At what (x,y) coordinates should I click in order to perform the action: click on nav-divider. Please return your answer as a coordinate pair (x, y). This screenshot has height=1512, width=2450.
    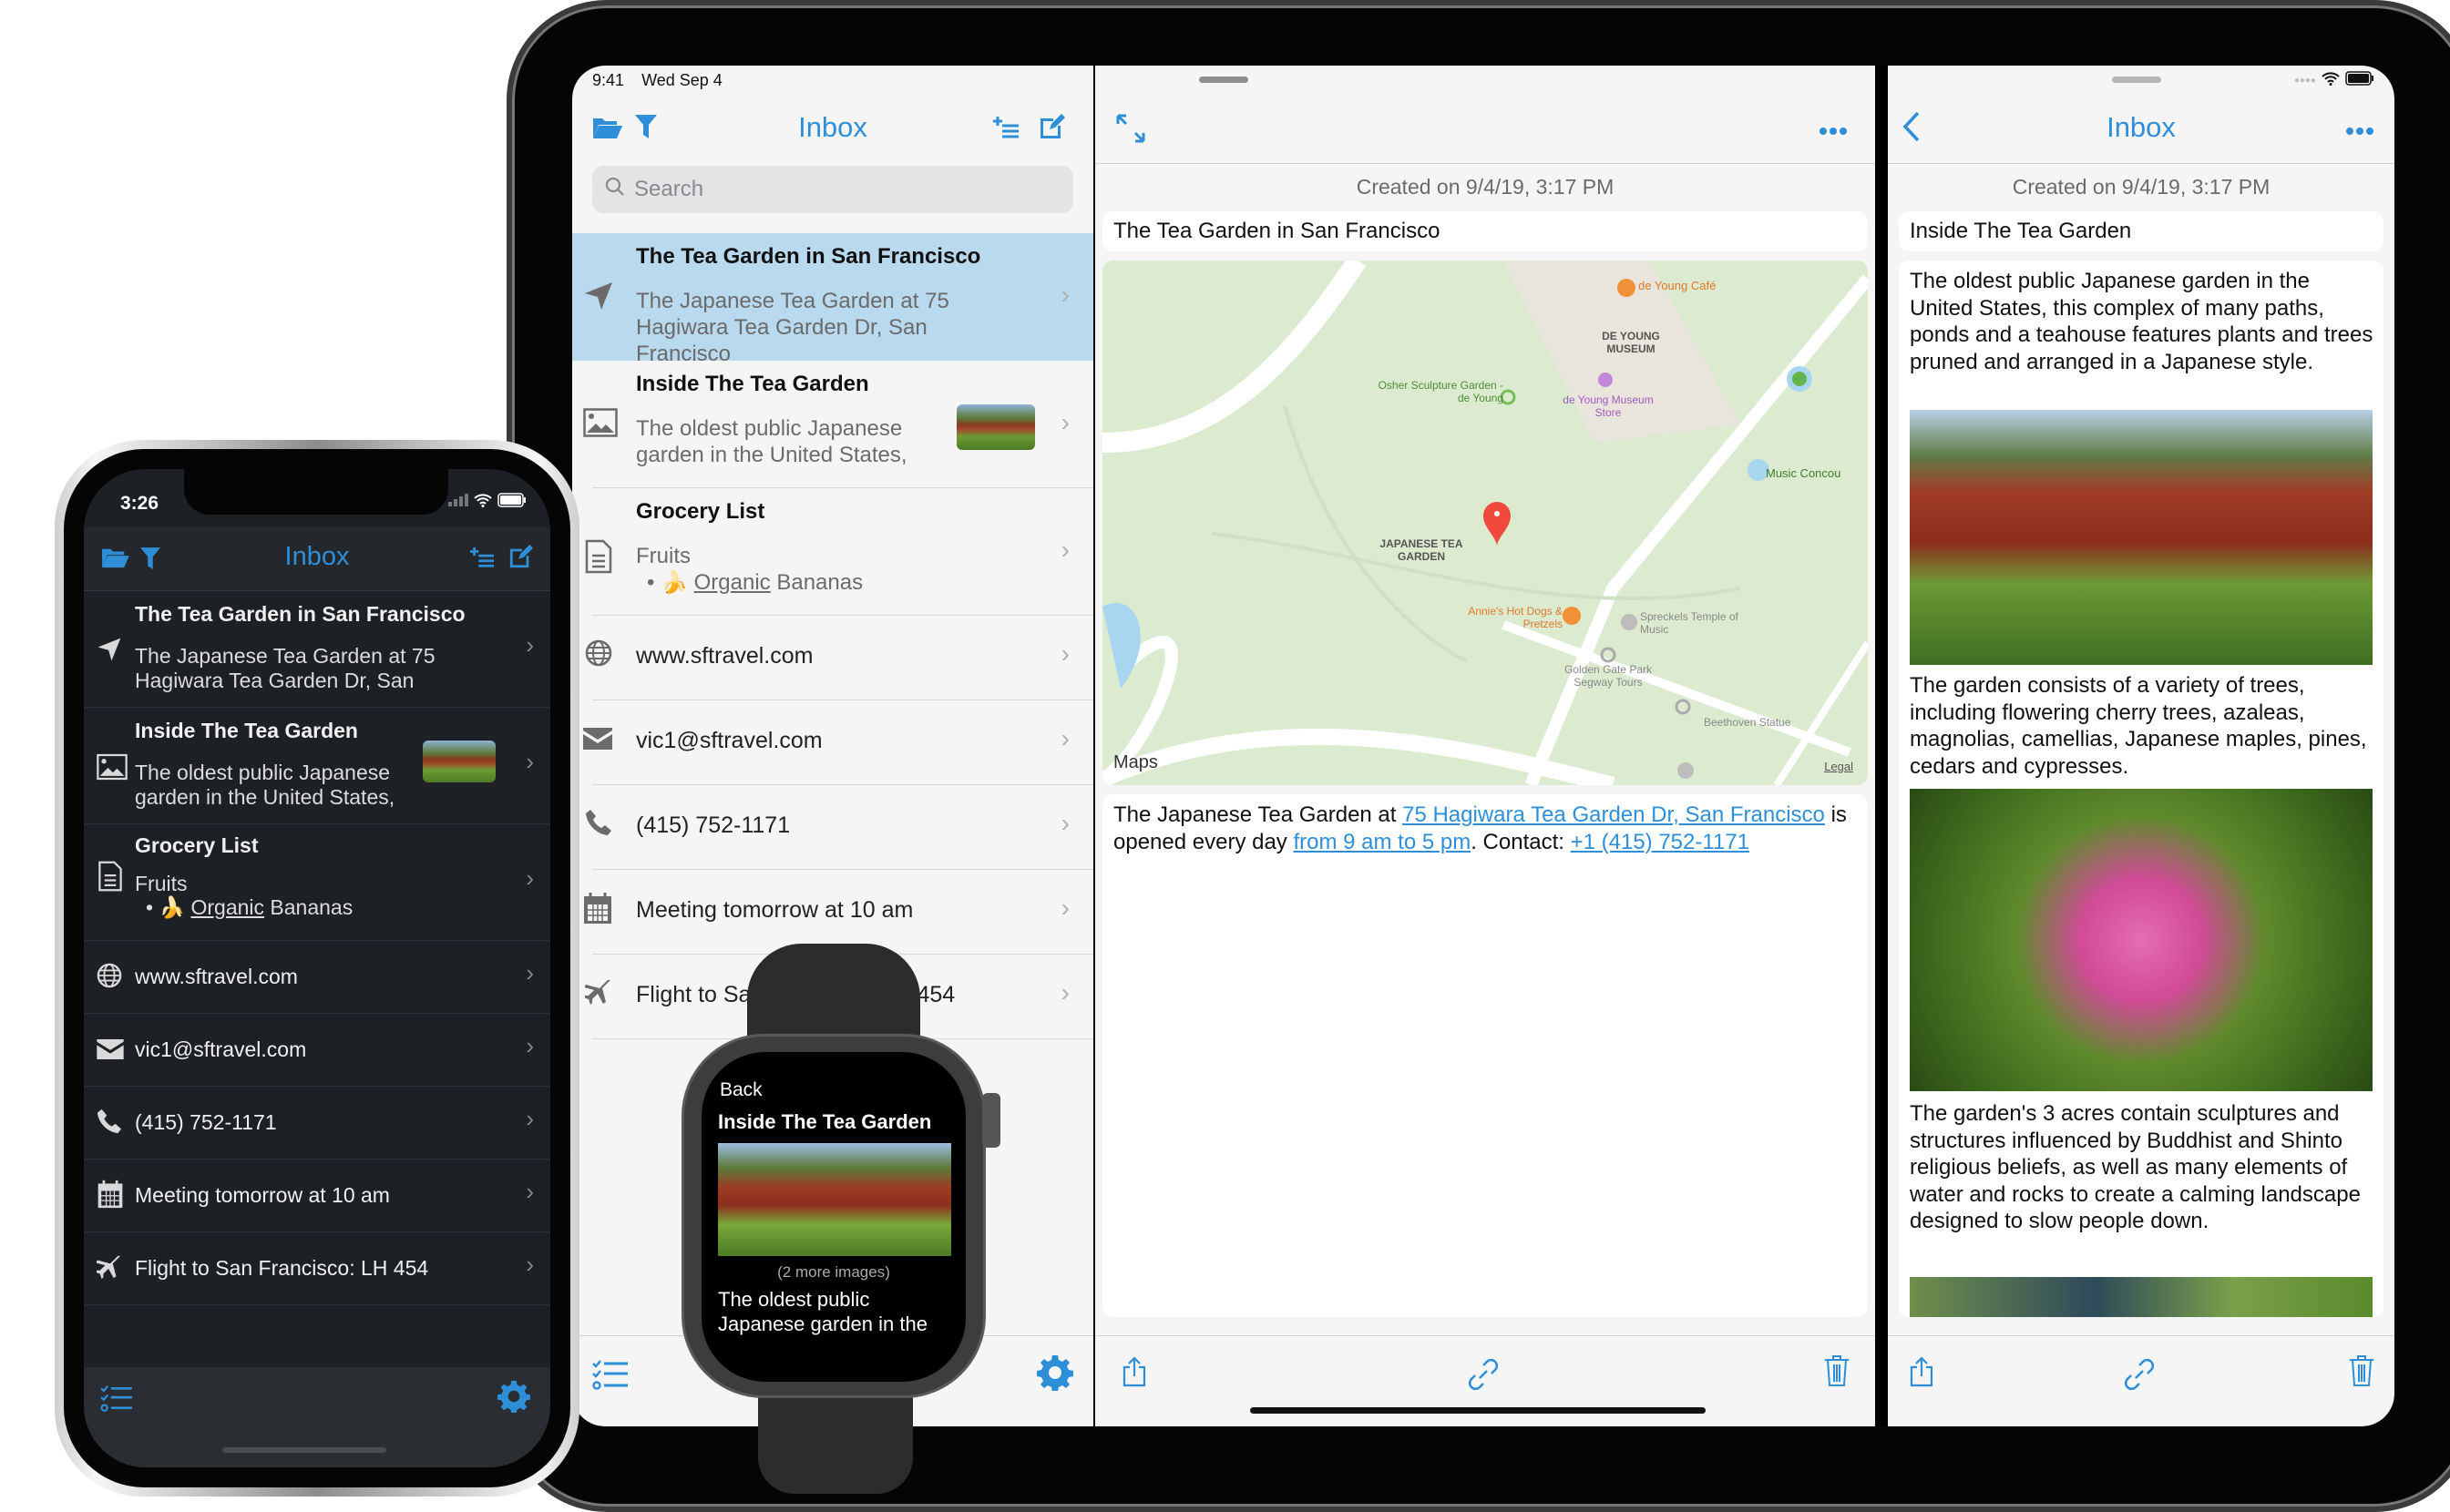
    Looking at the image, I should click on (1485, 163).